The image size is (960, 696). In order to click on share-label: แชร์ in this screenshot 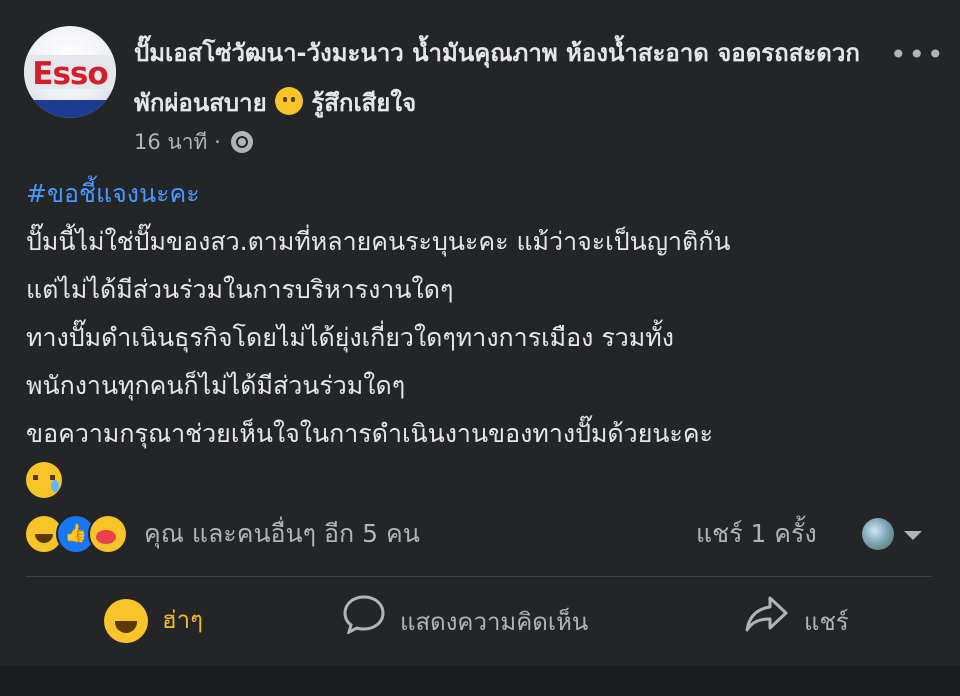, I will do `click(826, 622)`.